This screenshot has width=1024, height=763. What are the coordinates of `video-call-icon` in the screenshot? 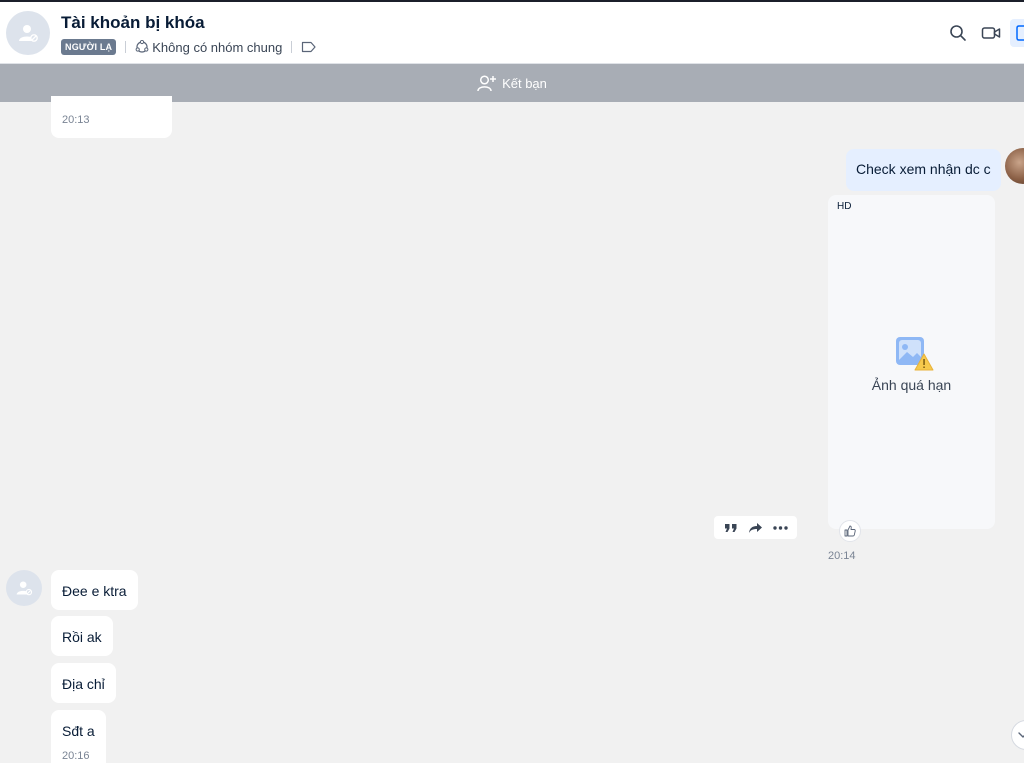 It's located at (991, 33).